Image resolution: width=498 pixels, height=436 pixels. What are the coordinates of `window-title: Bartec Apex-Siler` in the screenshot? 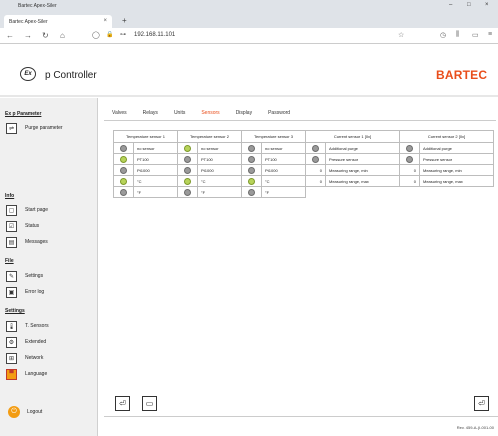 It's located at (37, 6).